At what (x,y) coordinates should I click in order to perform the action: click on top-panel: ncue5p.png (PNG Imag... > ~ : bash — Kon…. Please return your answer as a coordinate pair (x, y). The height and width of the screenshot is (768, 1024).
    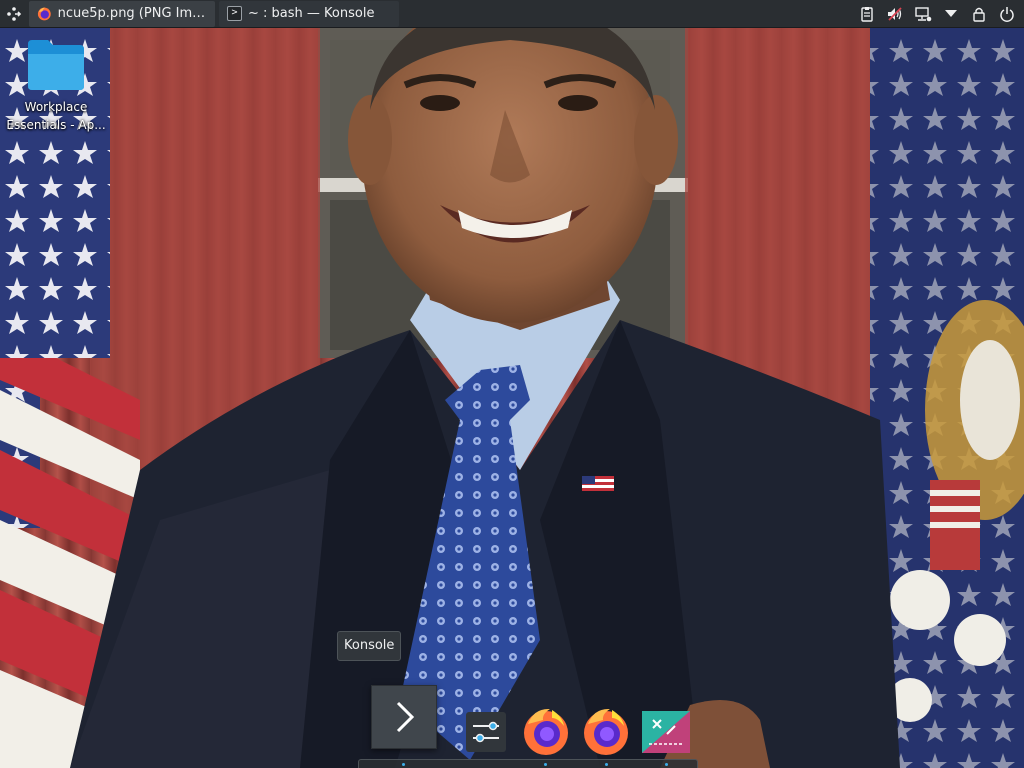
    Looking at the image, I should click on (512, 14).